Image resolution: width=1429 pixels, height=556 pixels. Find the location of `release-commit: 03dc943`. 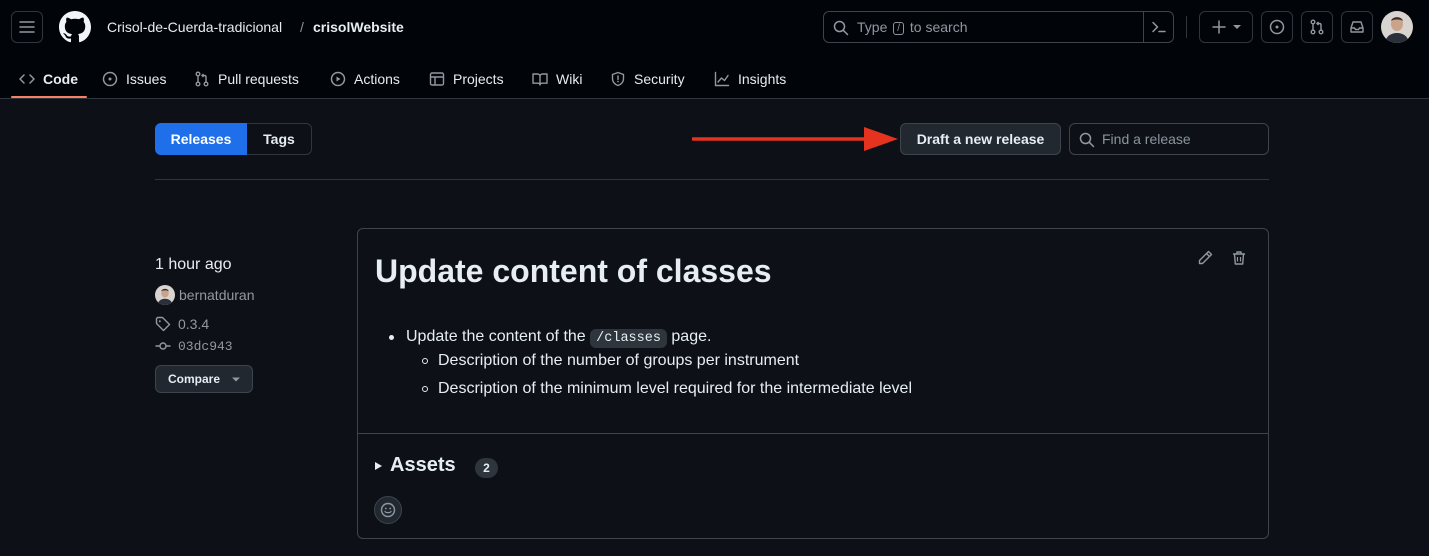

release-commit: 03dc943 is located at coordinates (194, 346).